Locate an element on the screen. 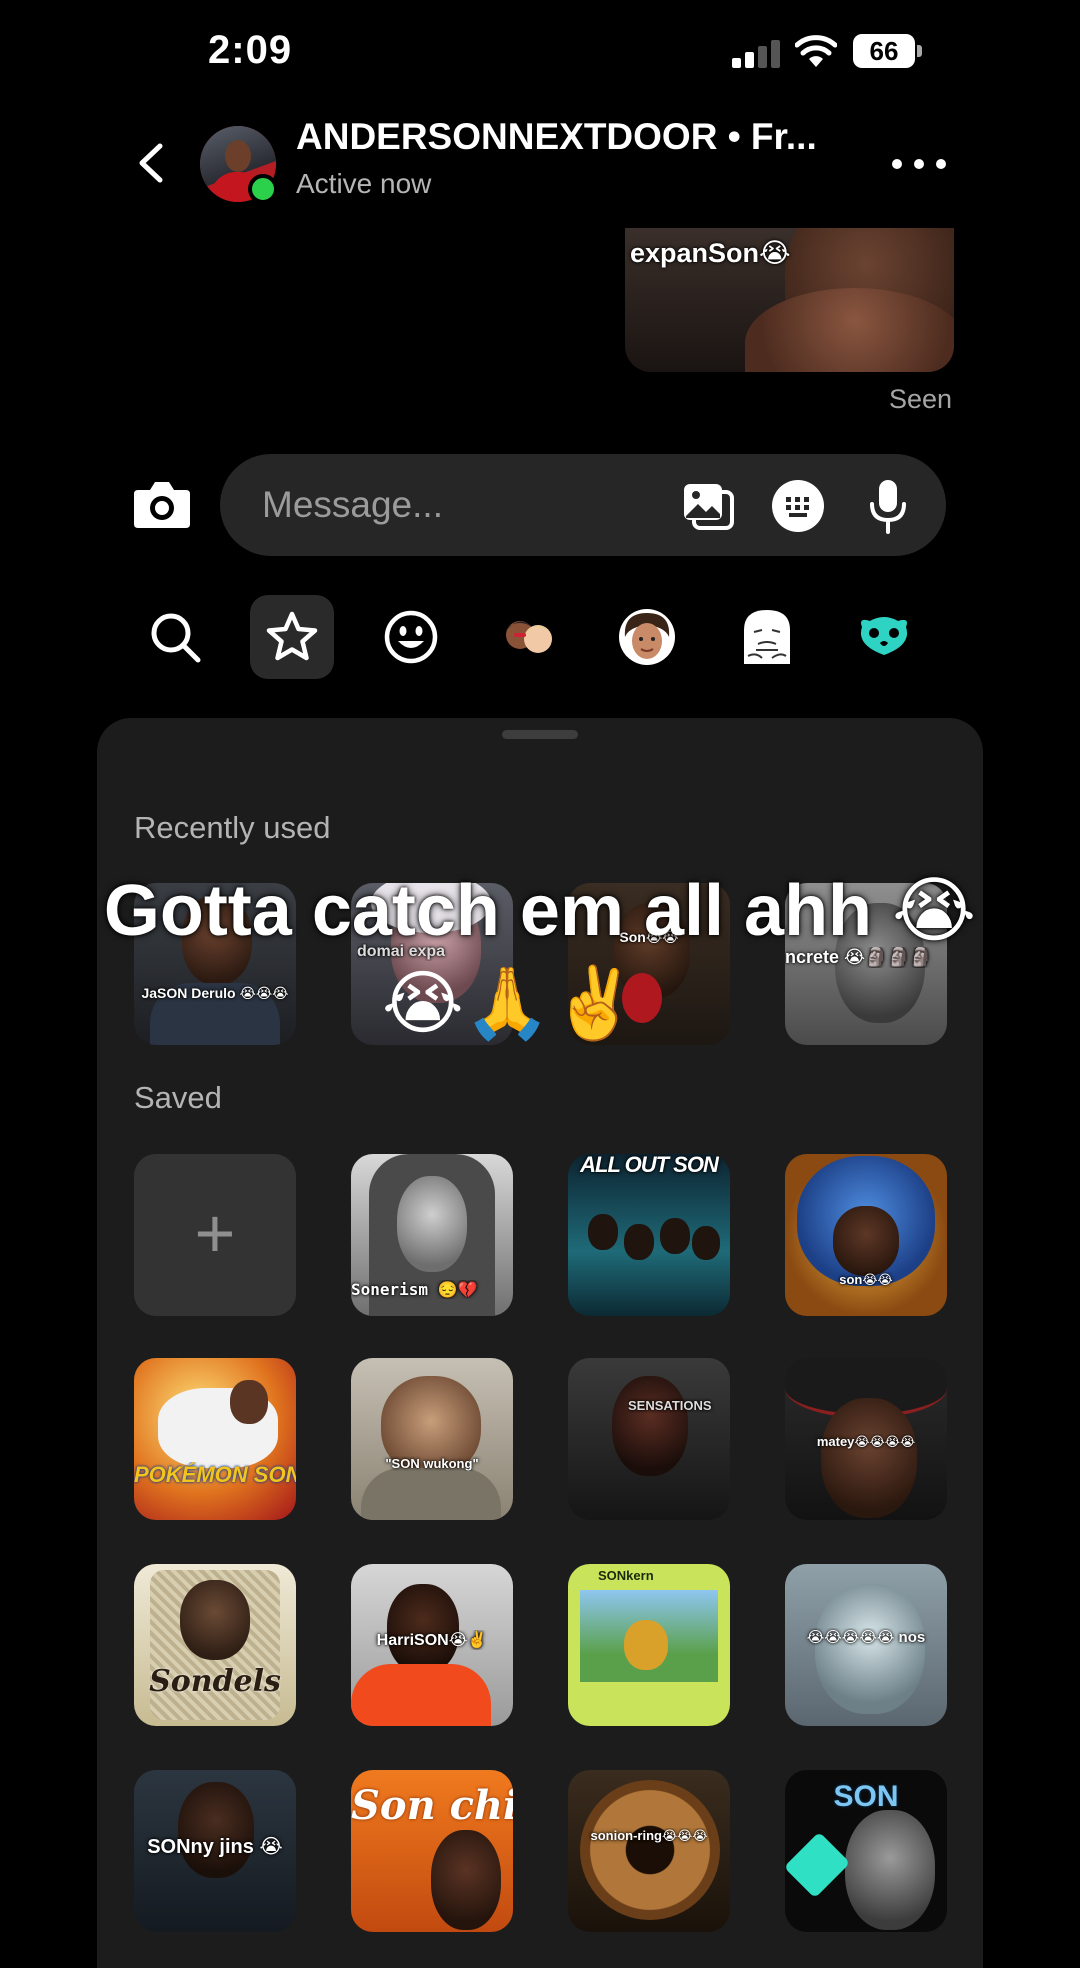  wifi-icon is located at coordinates (816, 51).